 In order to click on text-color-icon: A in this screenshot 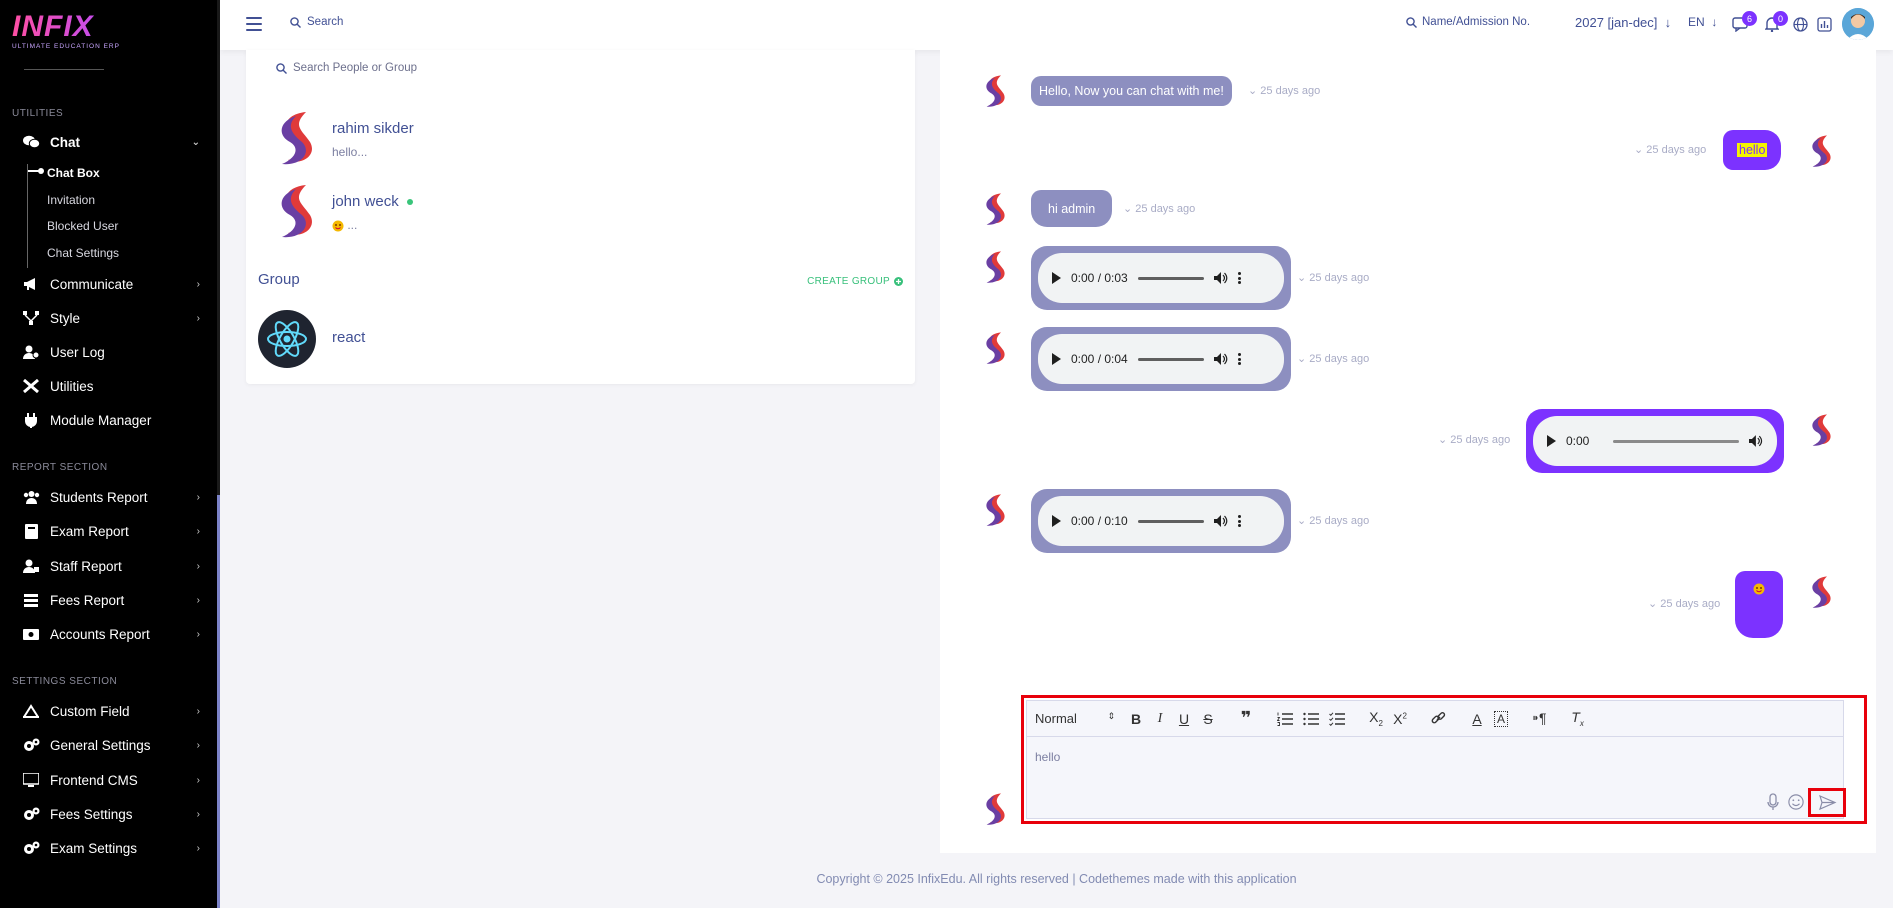, I will do `click(1477, 719)`.